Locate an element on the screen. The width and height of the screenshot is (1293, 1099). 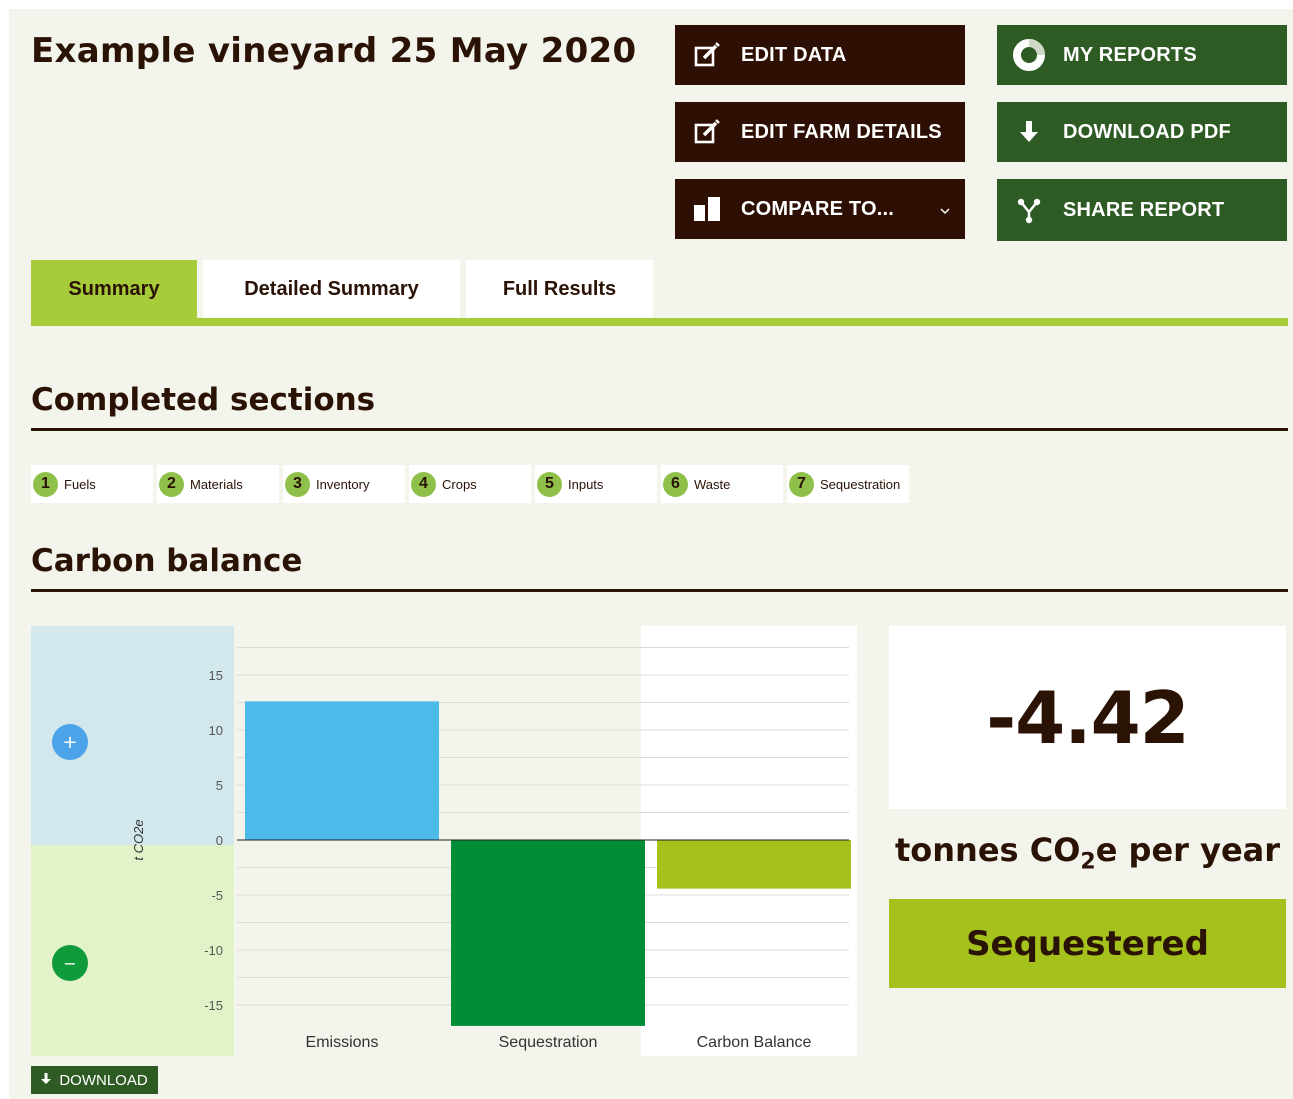
units-prefix: tonnes CO is located at coordinates (987, 850).